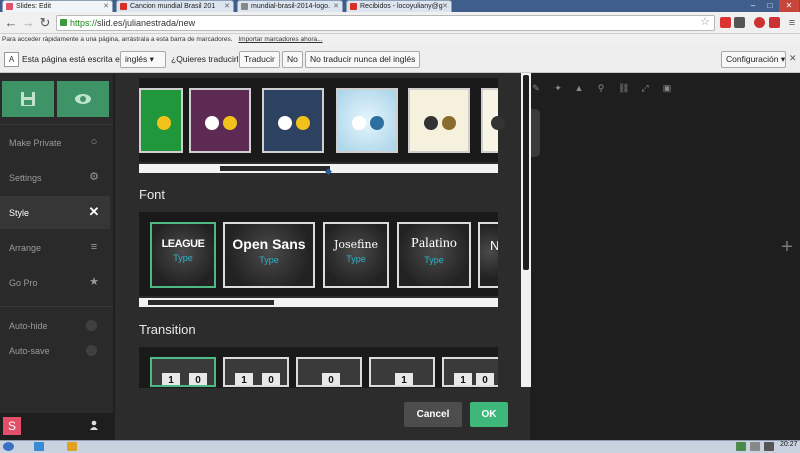 The height and width of the screenshot is (453, 800). I want to click on sidebar-item-make-private: Make Private ○, so click(55, 142).